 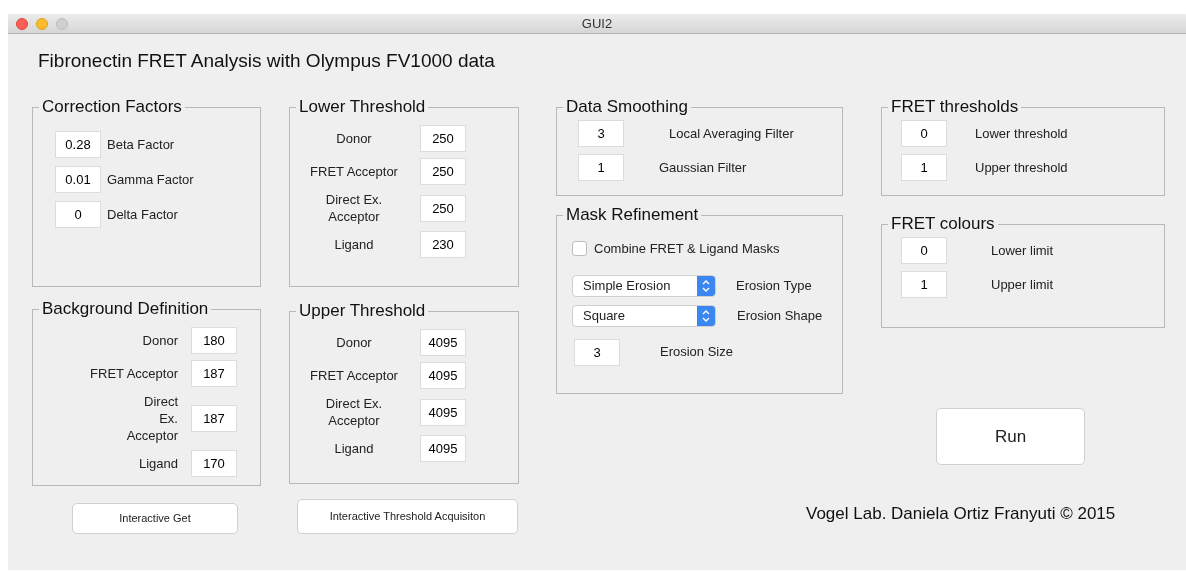 What do you see at coordinates (961, 513) in the screenshot?
I see `credit-text: Vogel Lab. Daniela Ortiz Franyuti © 2015` at bounding box center [961, 513].